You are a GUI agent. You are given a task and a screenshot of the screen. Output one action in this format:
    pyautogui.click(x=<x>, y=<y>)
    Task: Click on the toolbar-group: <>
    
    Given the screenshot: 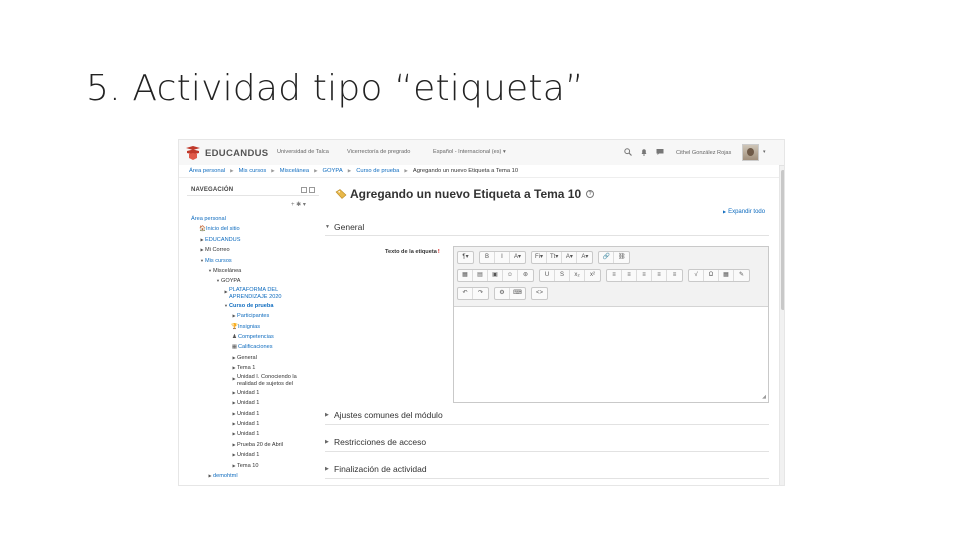 What is the action you would take?
    pyautogui.click(x=539, y=293)
    